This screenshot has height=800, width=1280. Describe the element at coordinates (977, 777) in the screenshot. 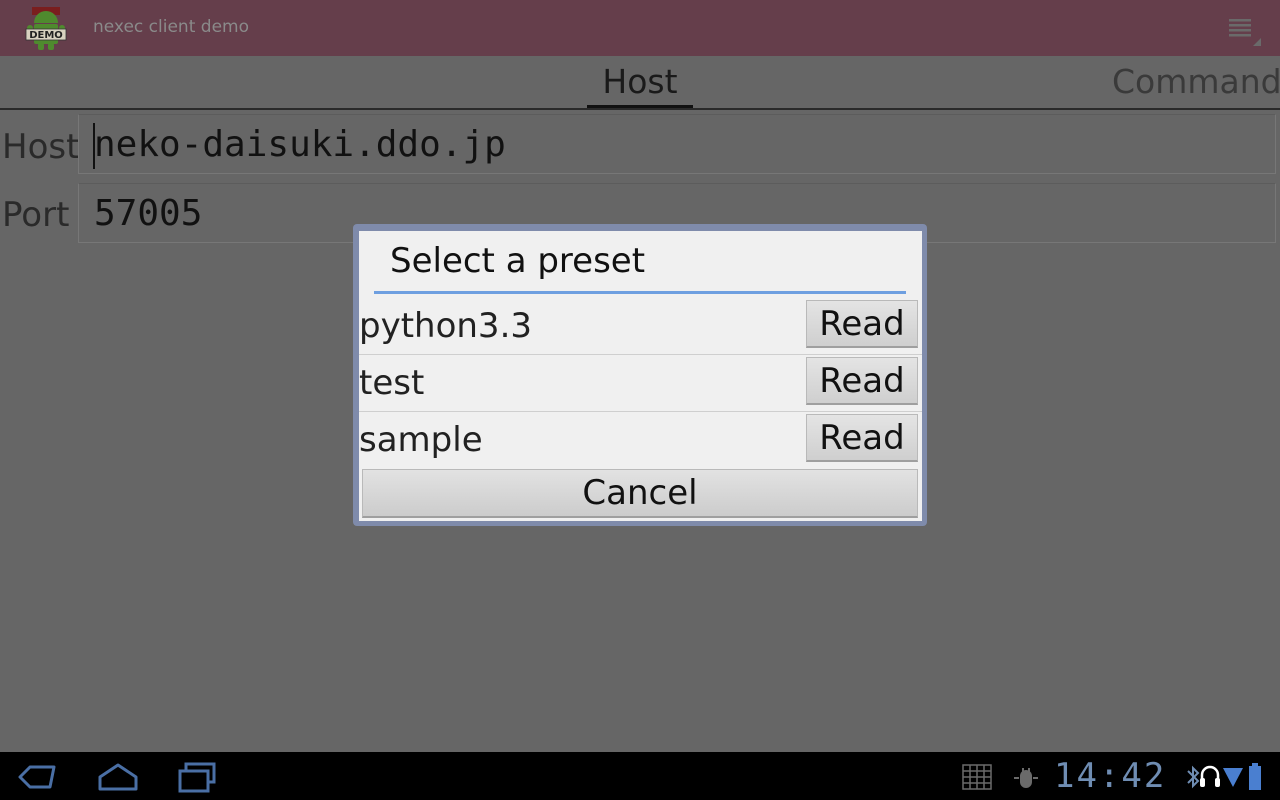

I see `grid-notification-icon` at that location.